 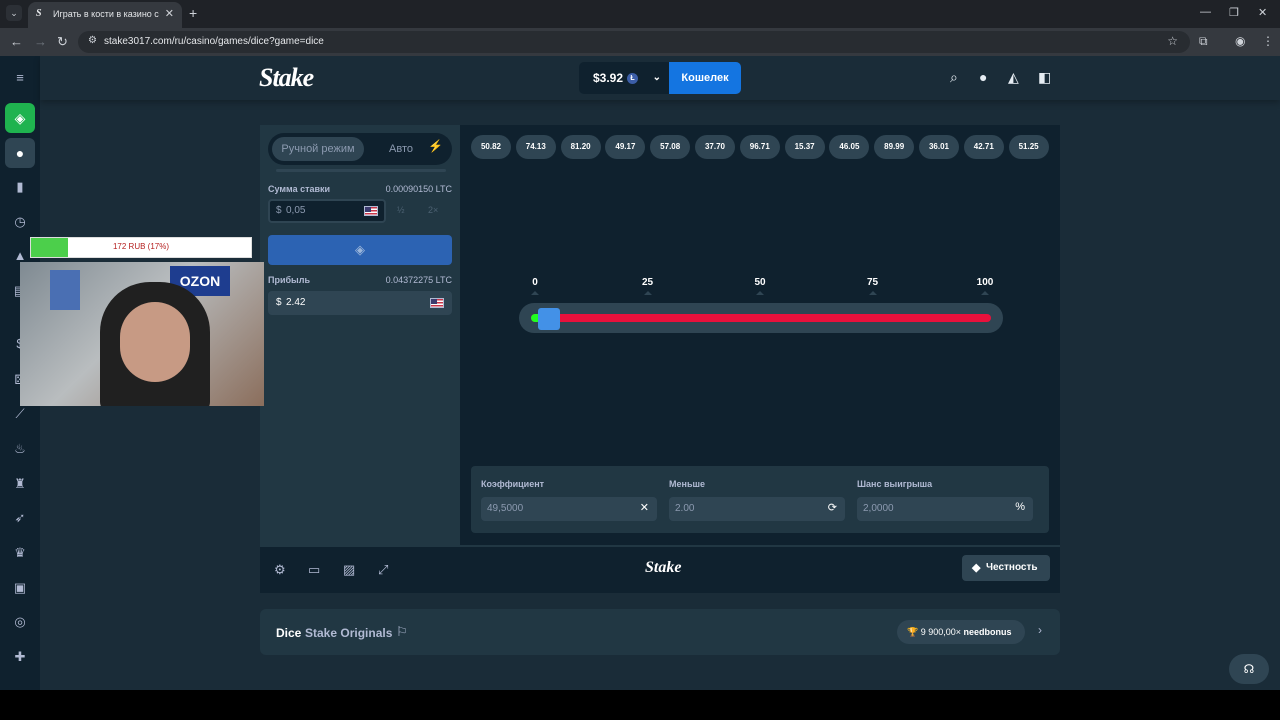 I want to click on swap-icon: ⟳, so click(x=832, y=507).